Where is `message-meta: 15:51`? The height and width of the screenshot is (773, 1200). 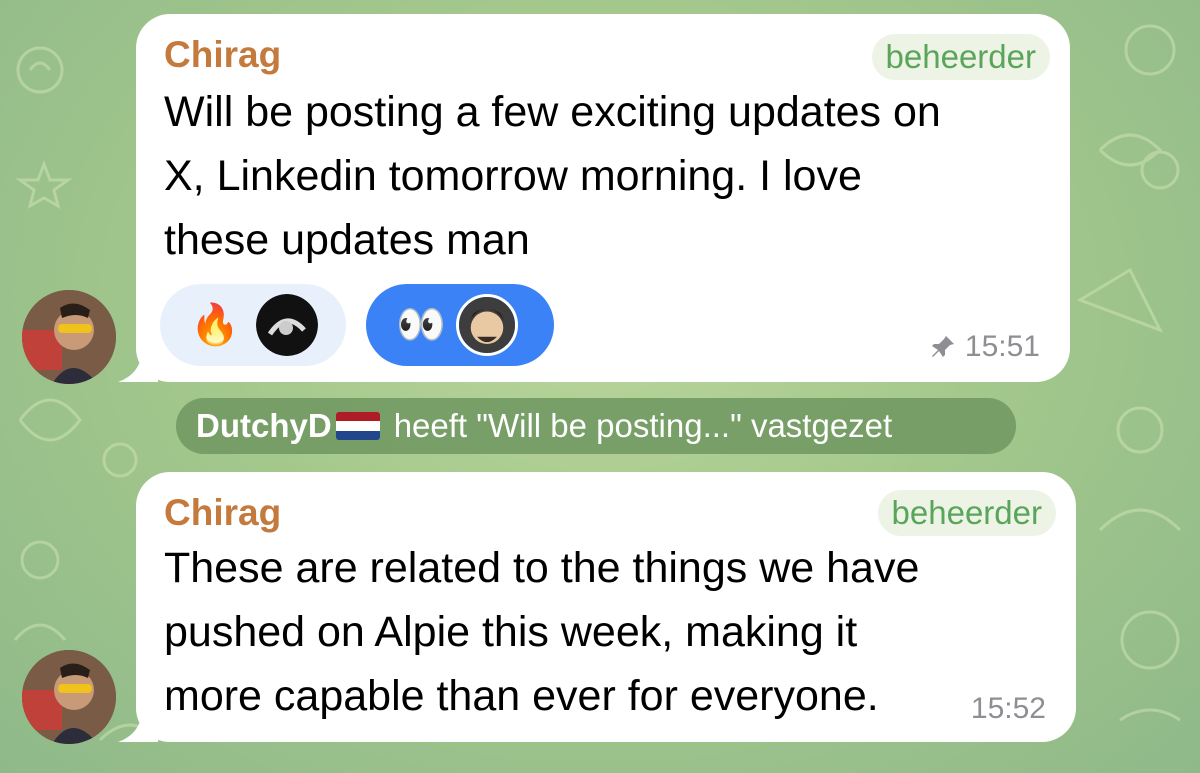
message-meta: 15:51 is located at coordinates (984, 347).